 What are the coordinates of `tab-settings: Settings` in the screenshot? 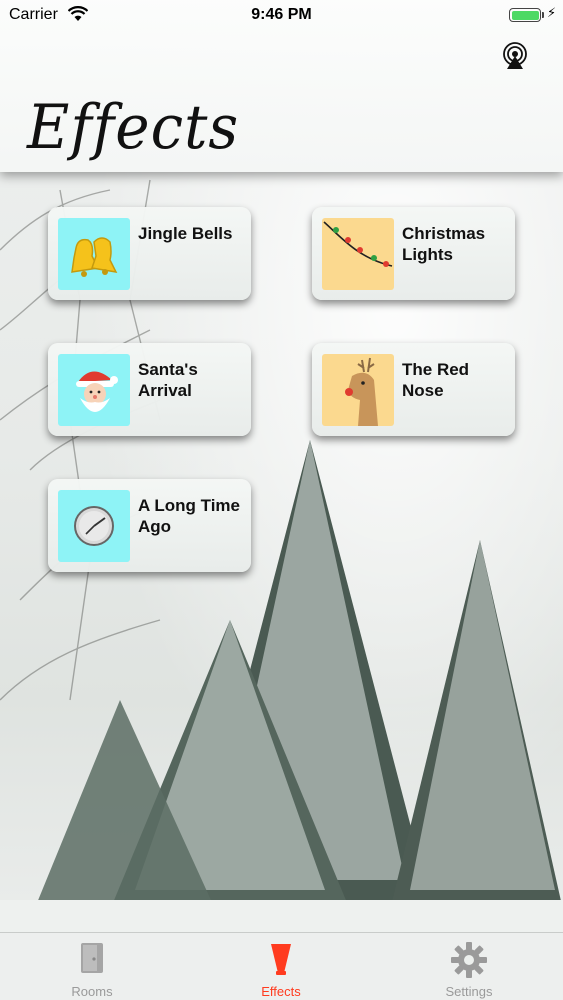 It's located at (469, 966).